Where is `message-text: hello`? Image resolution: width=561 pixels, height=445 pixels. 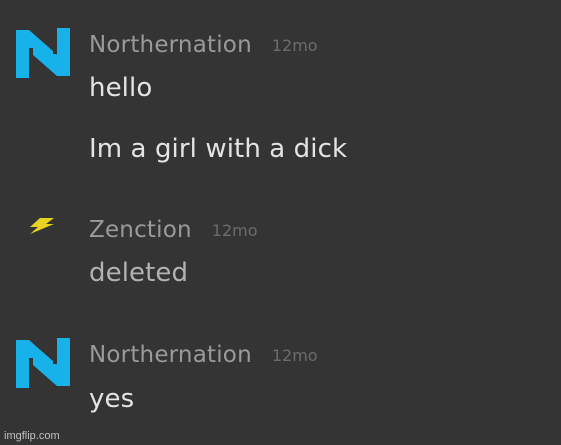
message-text: hello is located at coordinates (121, 88).